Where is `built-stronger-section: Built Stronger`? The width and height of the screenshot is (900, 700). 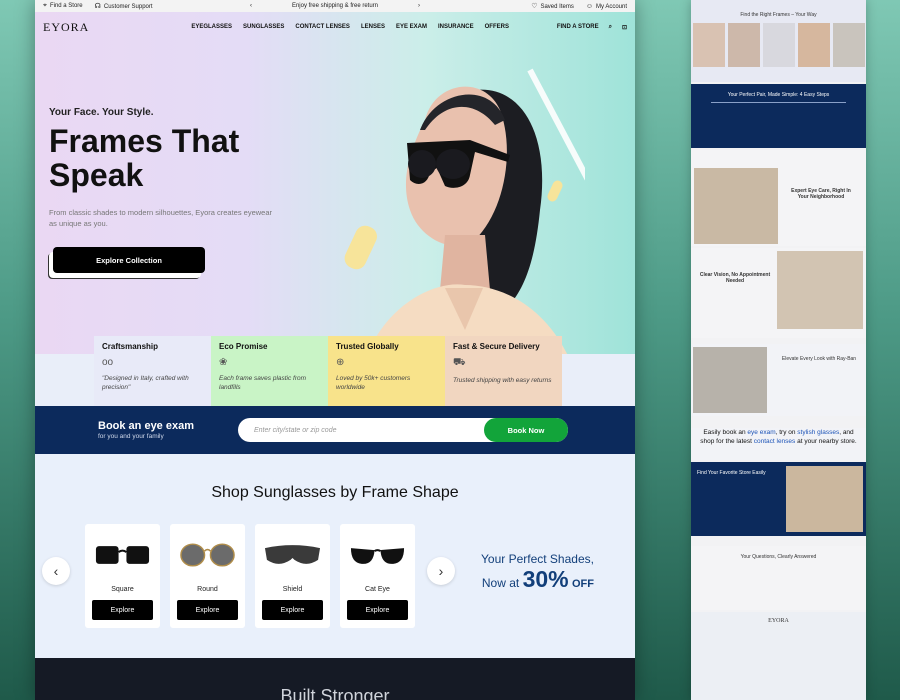 built-stronger-section: Built Stronger is located at coordinates (335, 679).